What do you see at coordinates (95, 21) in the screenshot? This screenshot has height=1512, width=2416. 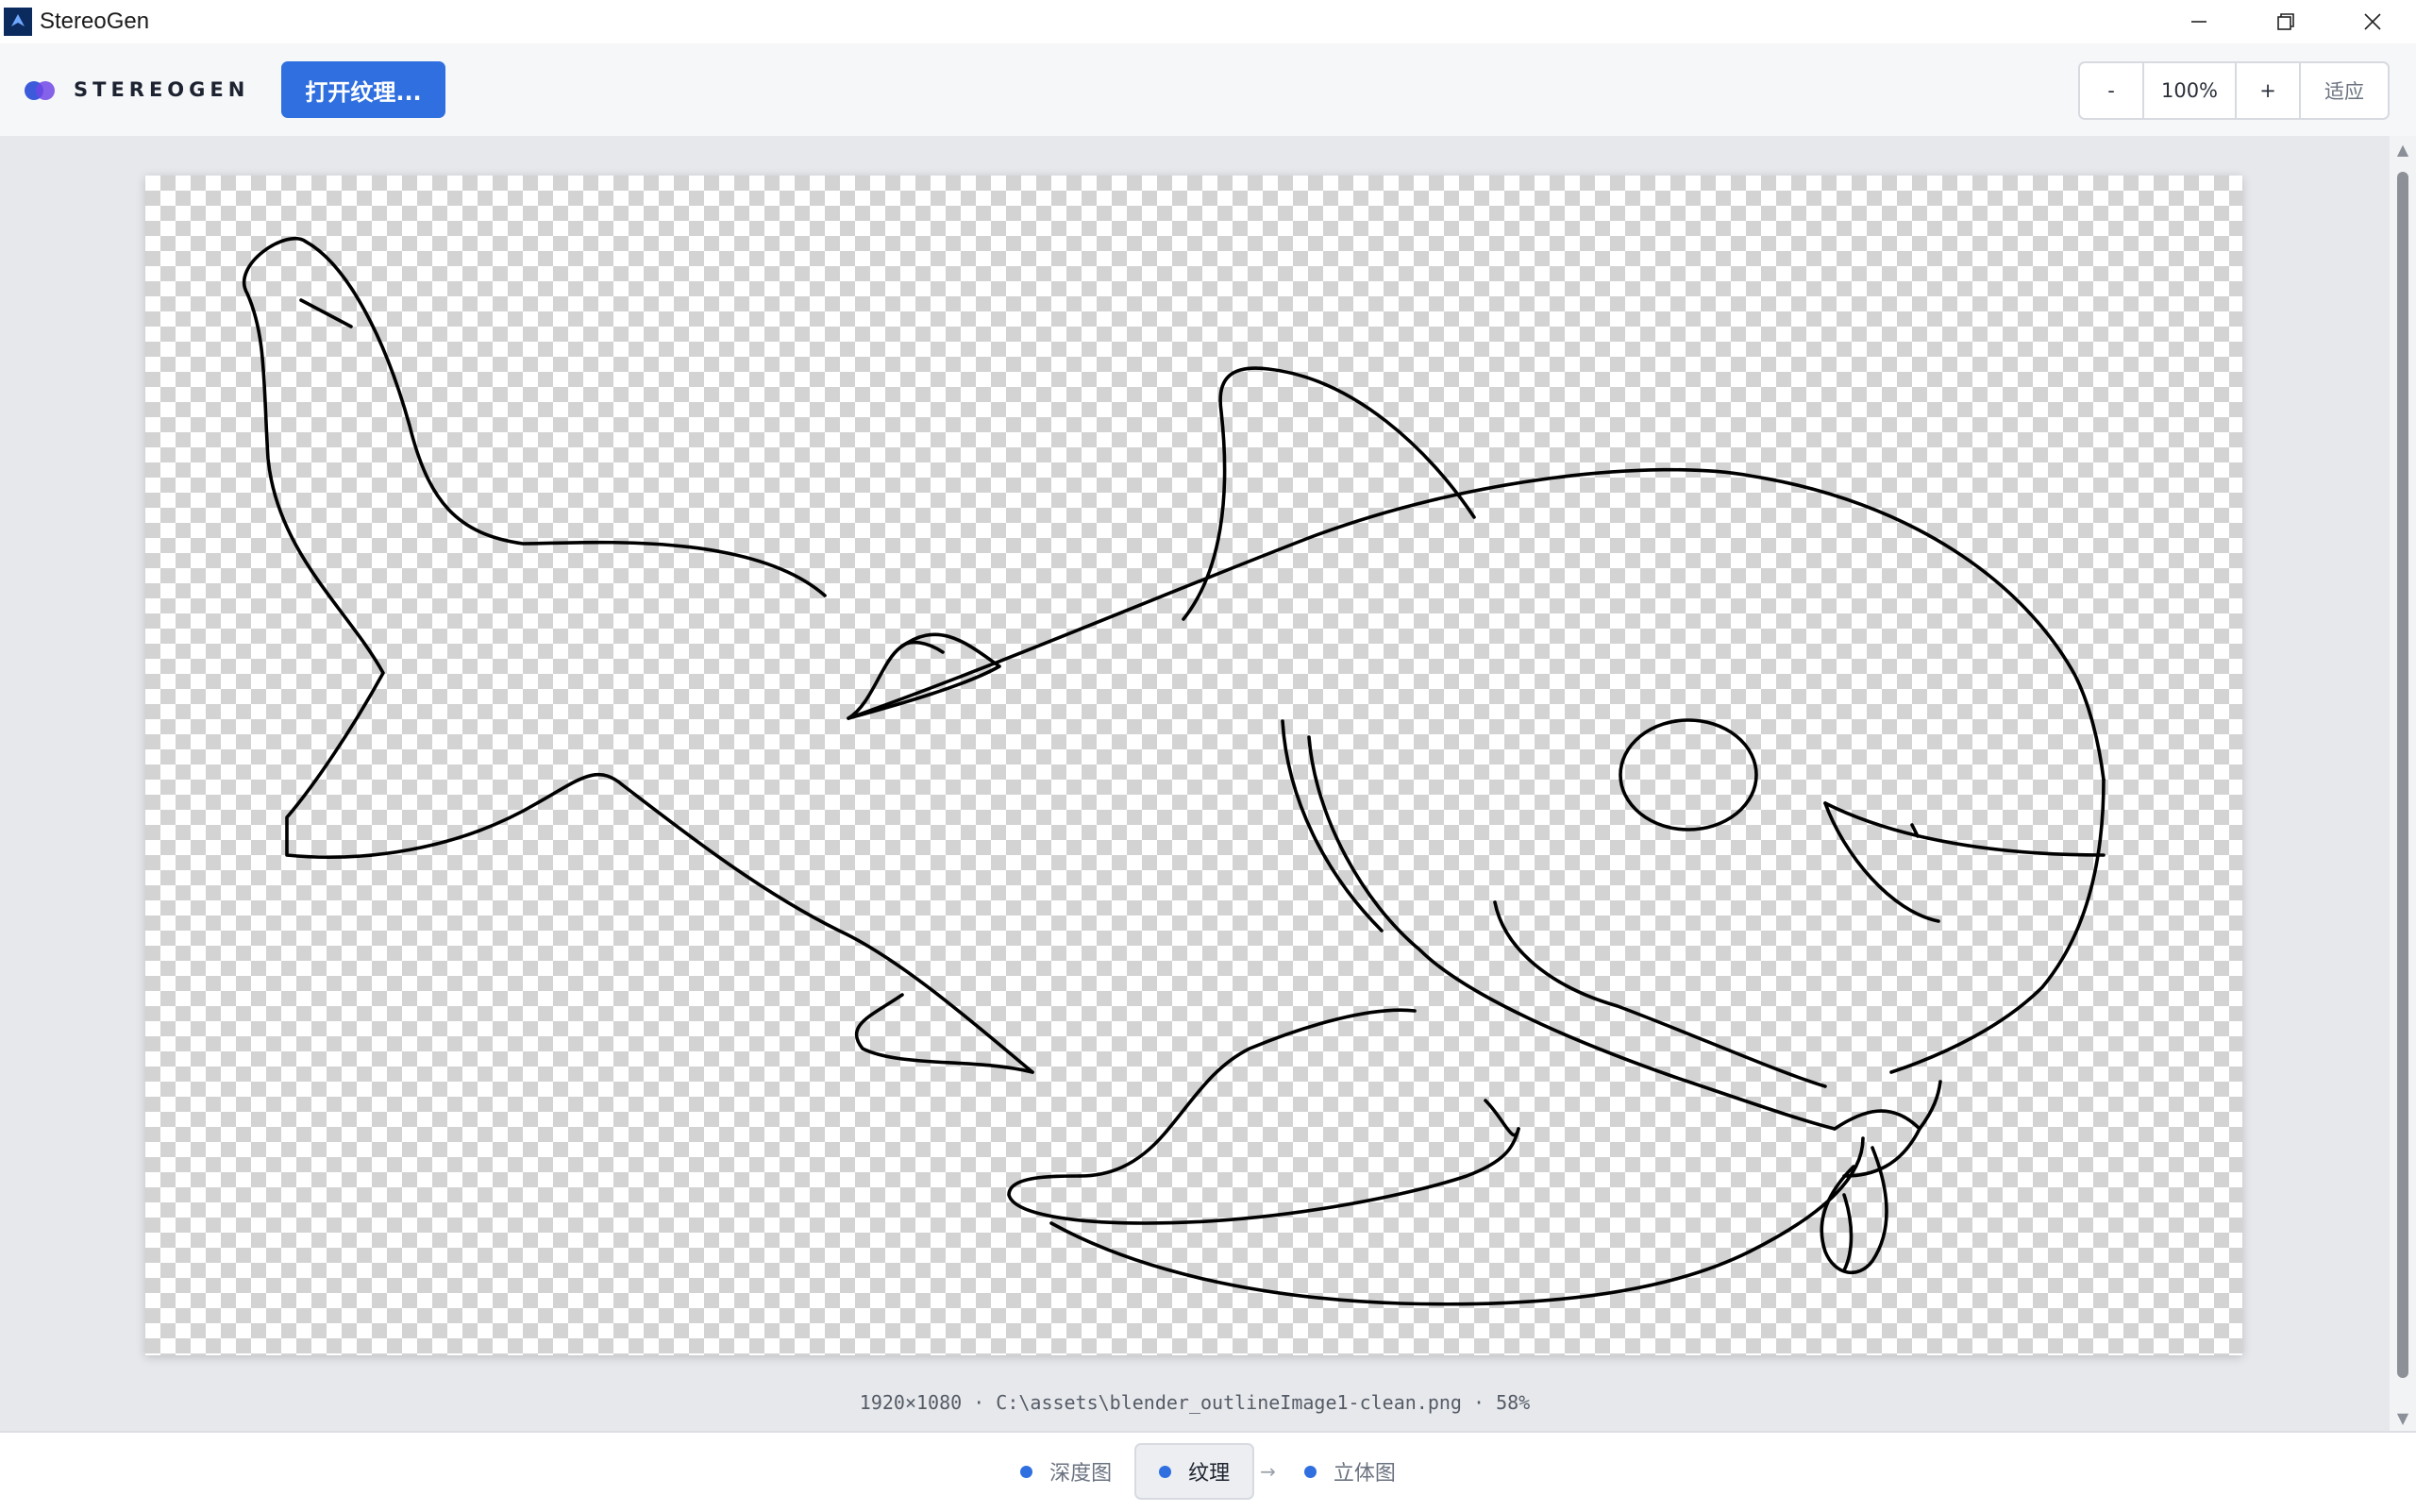 I see `window-title: StereoGen` at bounding box center [95, 21].